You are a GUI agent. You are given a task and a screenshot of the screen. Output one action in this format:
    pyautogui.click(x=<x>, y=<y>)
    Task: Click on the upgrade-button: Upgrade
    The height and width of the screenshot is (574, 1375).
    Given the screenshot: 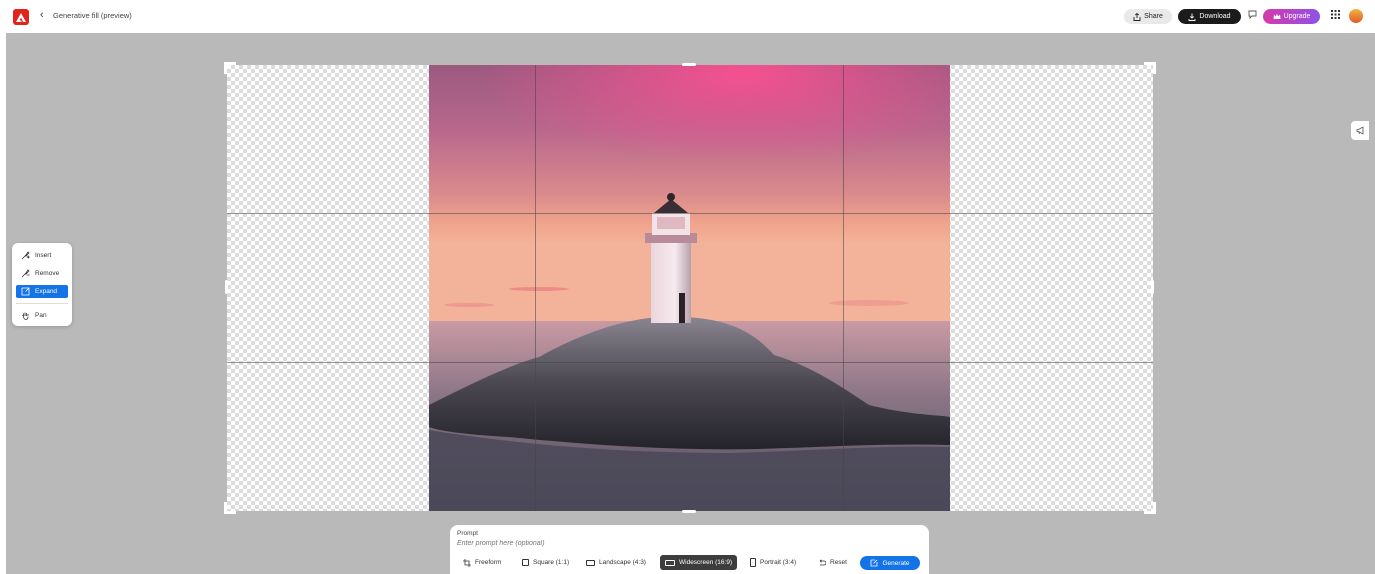 What is the action you would take?
    pyautogui.click(x=1291, y=16)
    